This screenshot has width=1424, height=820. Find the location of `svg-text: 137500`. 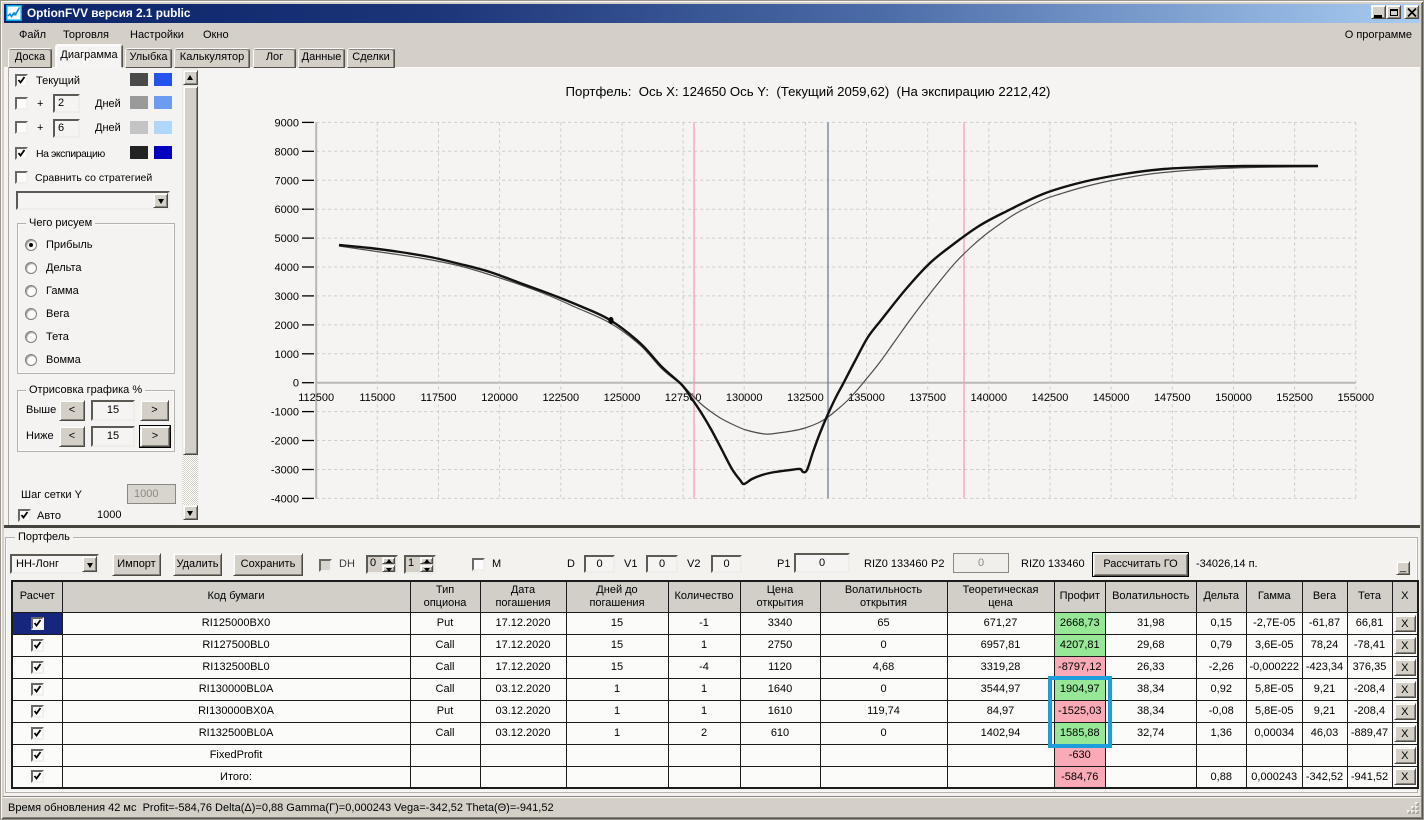

svg-text: 137500 is located at coordinates (927, 398).